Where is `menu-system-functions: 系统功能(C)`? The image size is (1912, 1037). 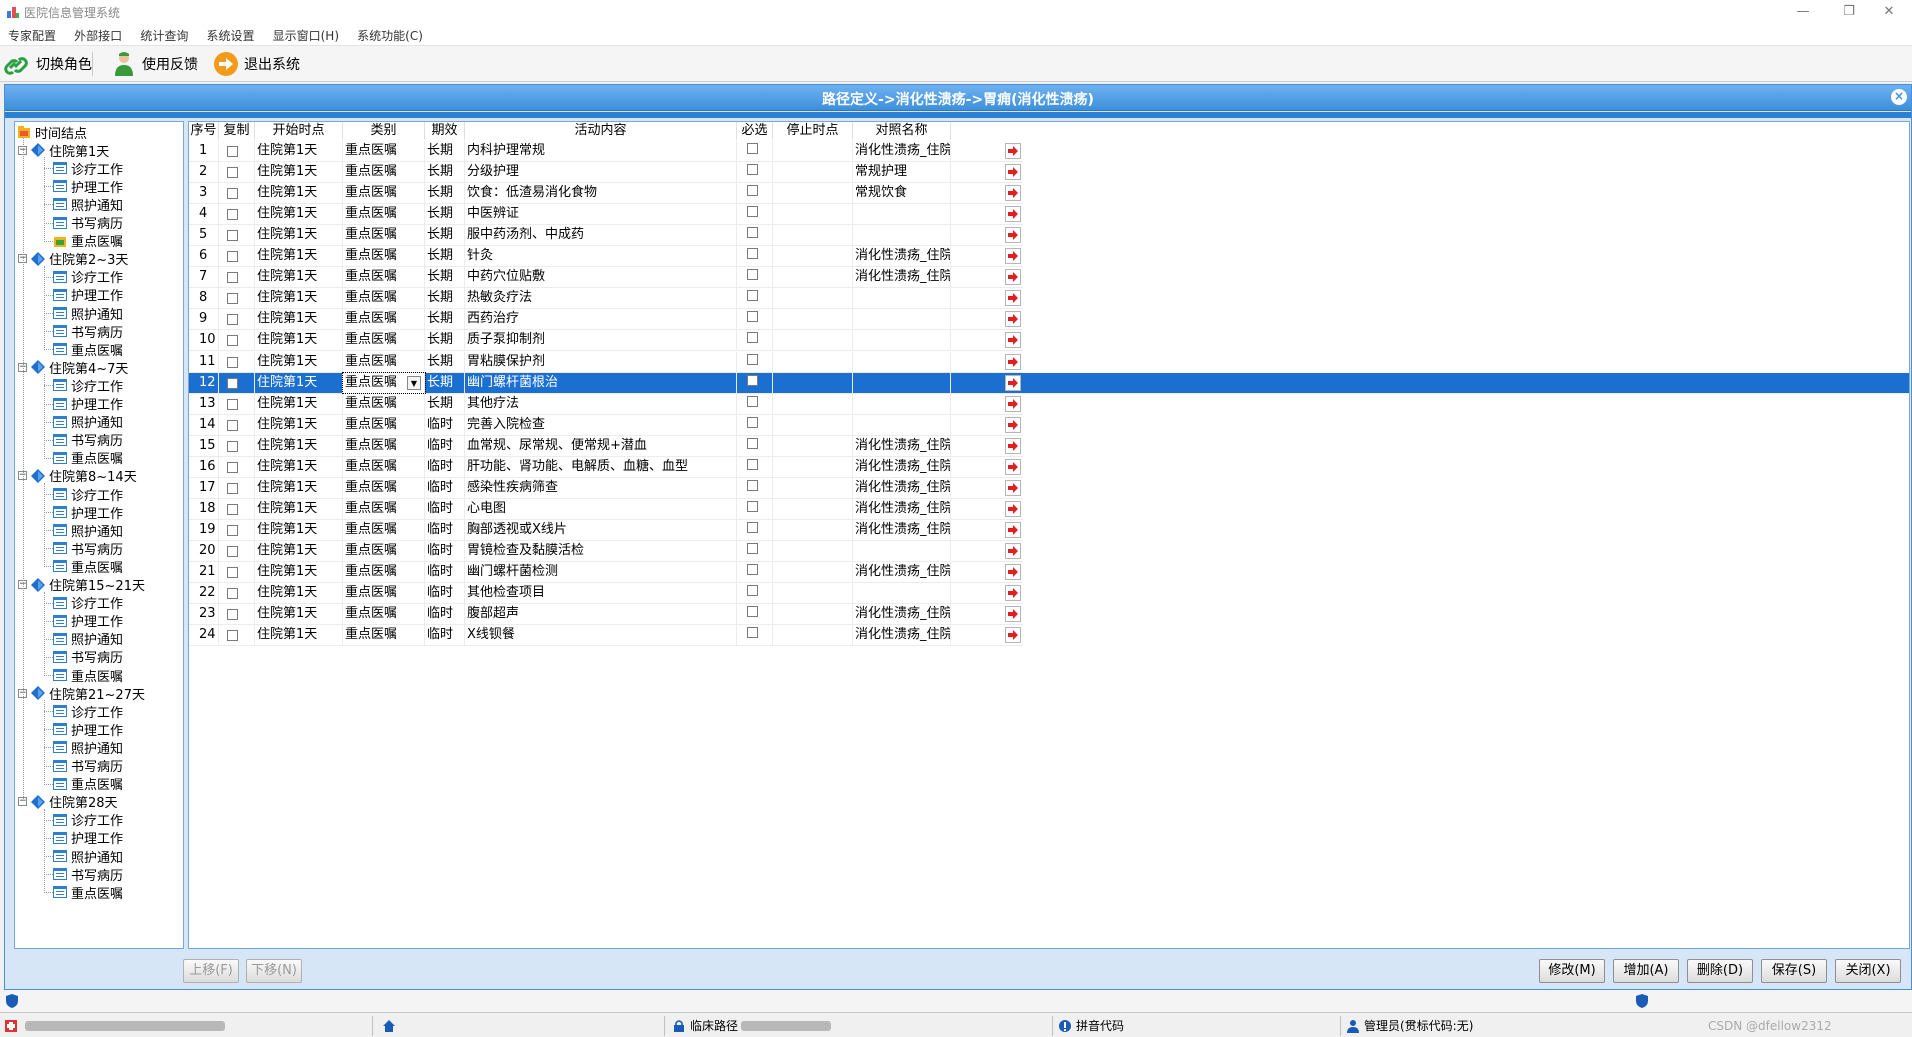 menu-system-functions: 系统功能(C) is located at coordinates (386, 36).